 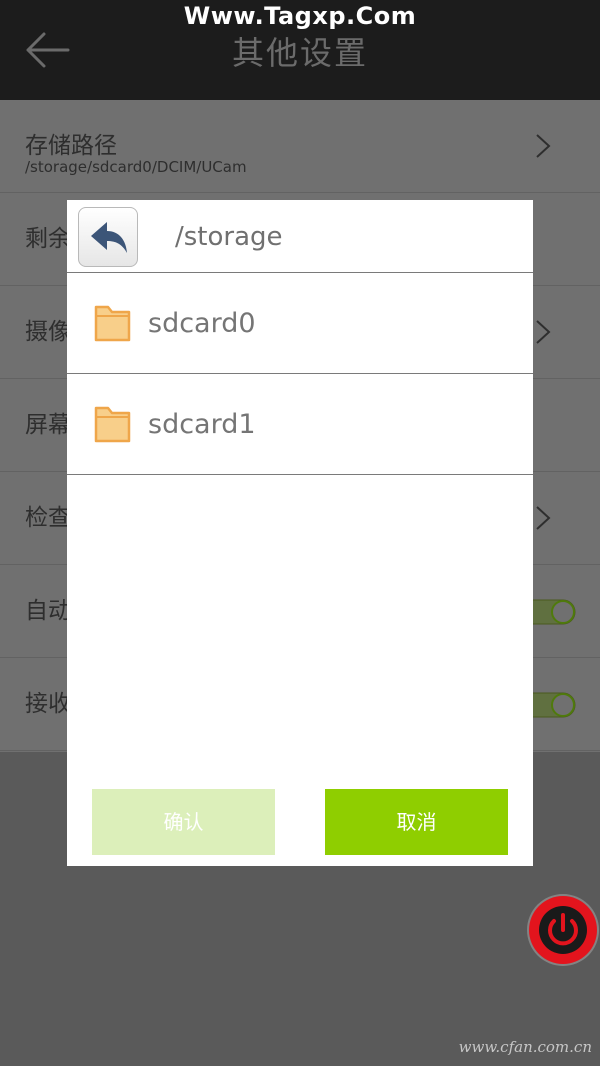 What do you see at coordinates (136, 167) in the screenshot?
I see `row-value: /storage/sdcard0/DCIM/UCam` at bounding box center [136, 167].